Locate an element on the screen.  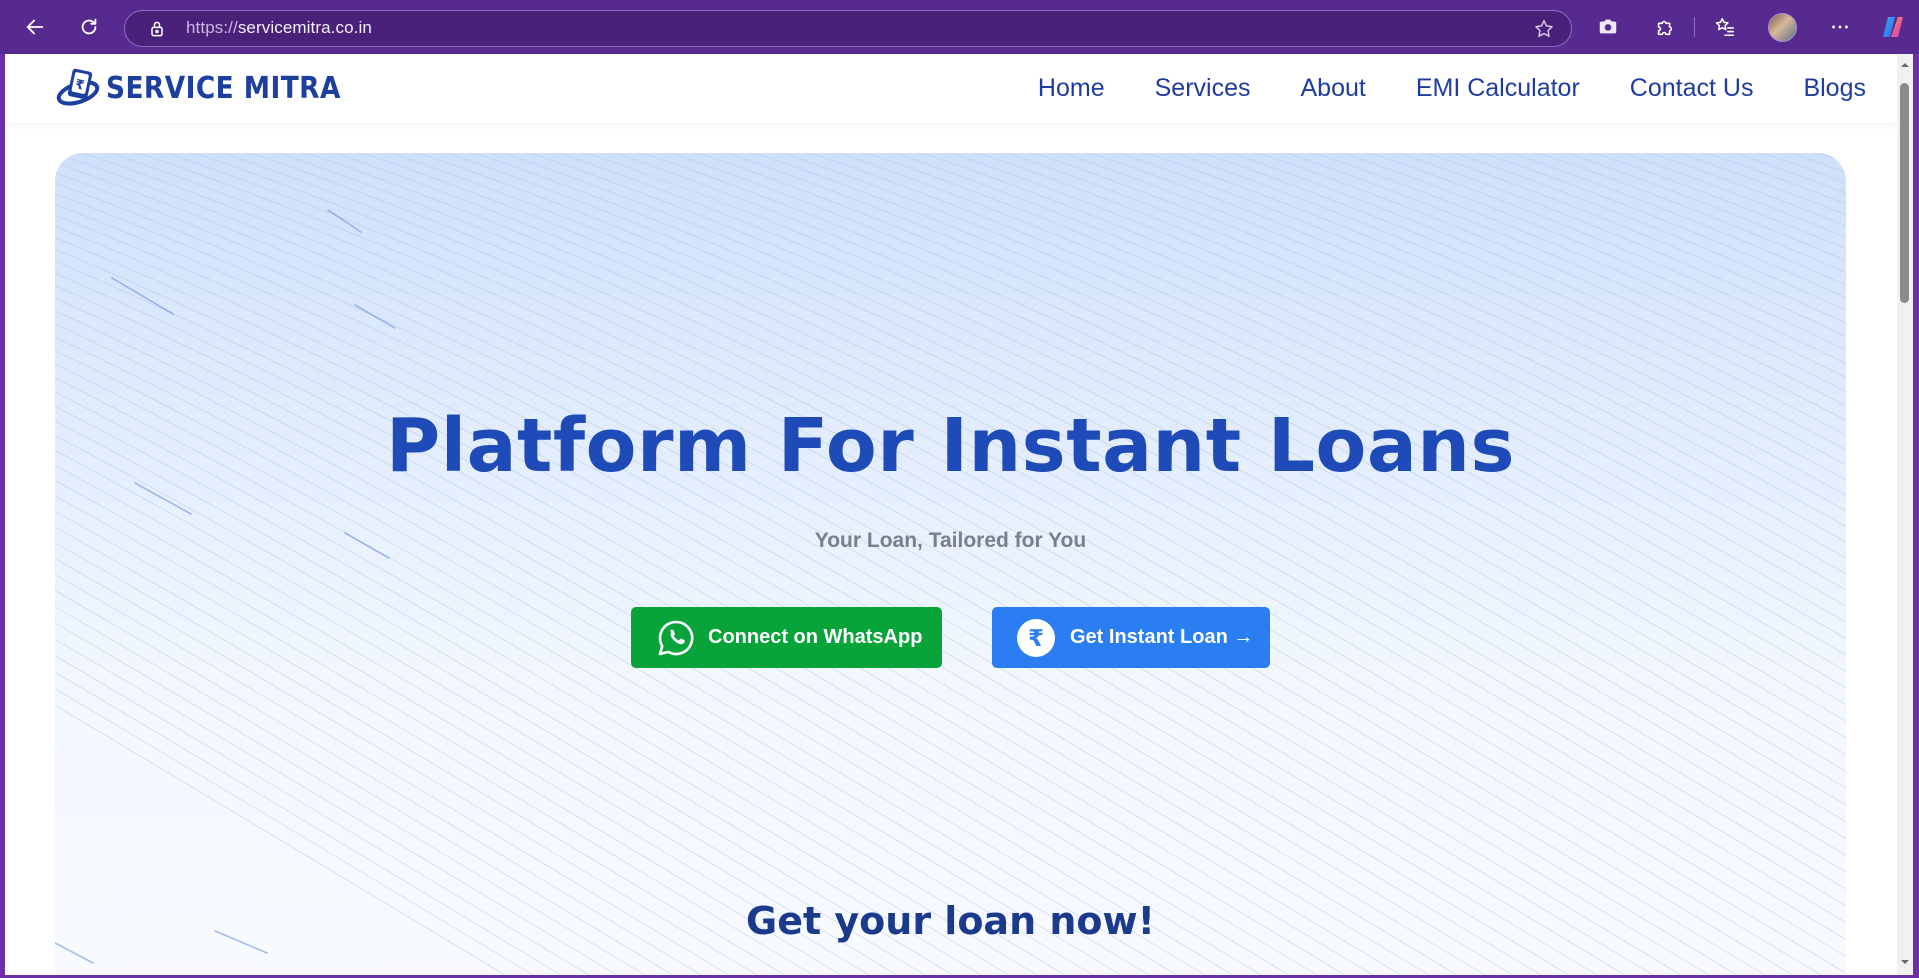
scroll-up-icon is located at coordinates (1905, 65).